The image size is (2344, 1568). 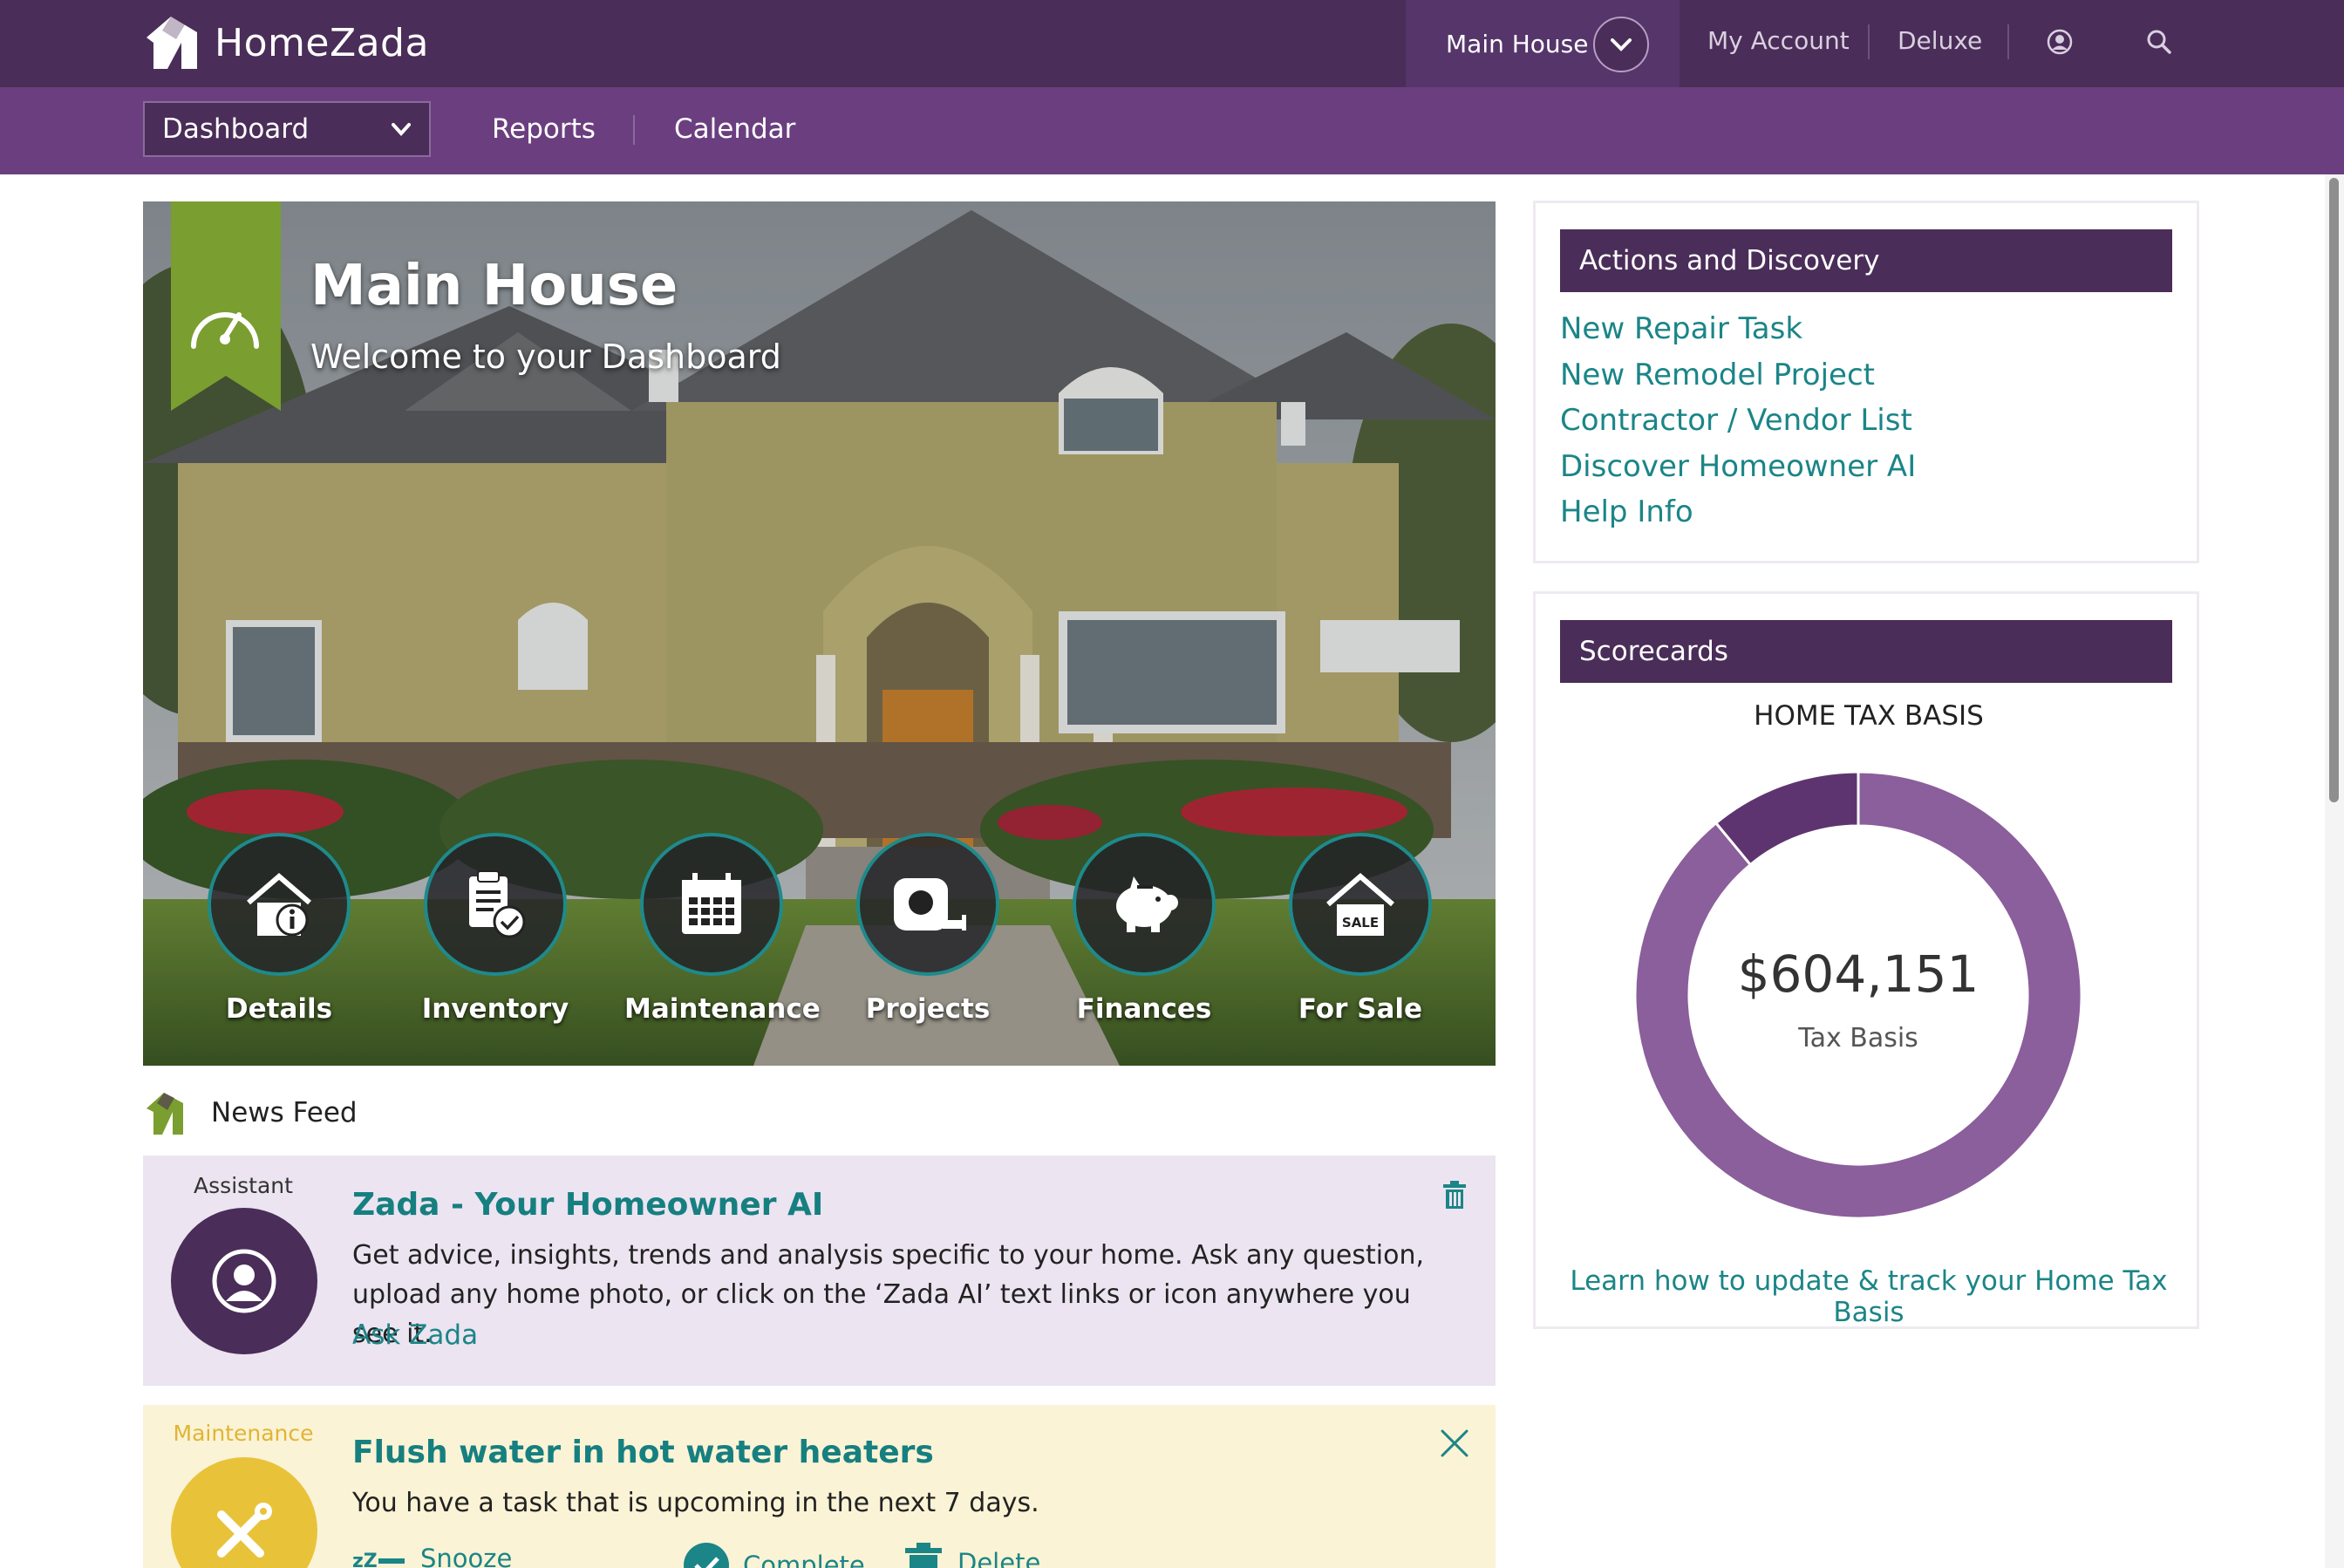 What do you see at coordinates (1360, 1009) in the screenshot?
I see `tile-for-sale-label: For Sale` at bounding box center [1360, 1009].